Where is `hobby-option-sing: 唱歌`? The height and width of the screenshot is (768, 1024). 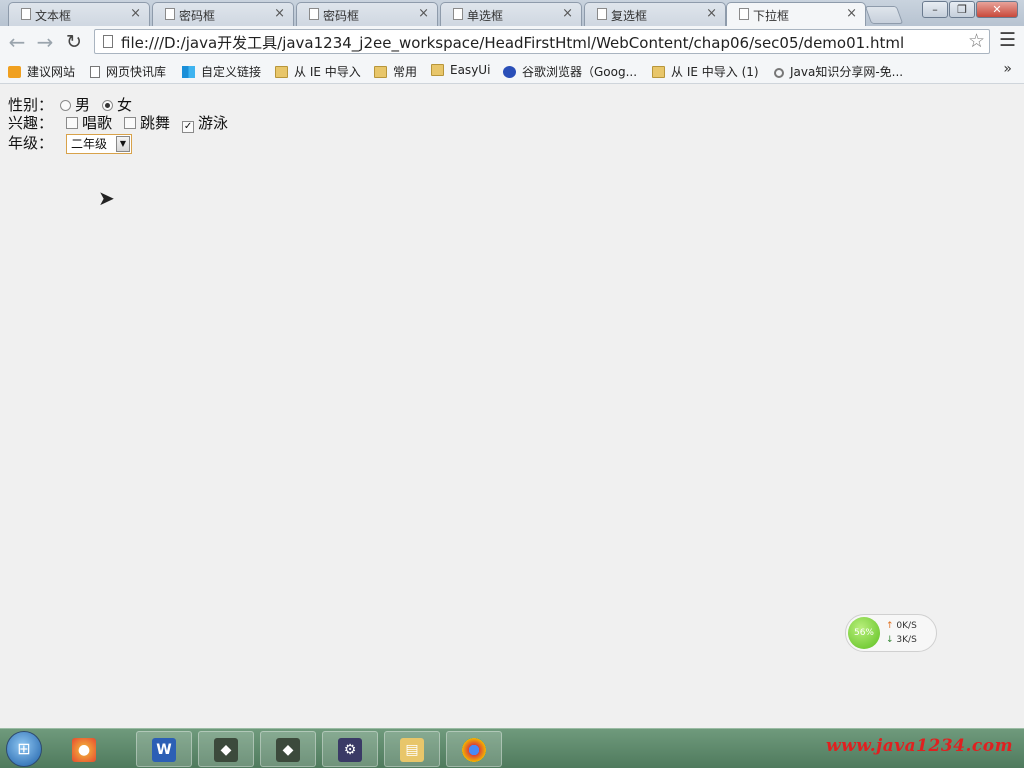
hobby-option-sing: 唱歌 is located at coordinates (89, 123).